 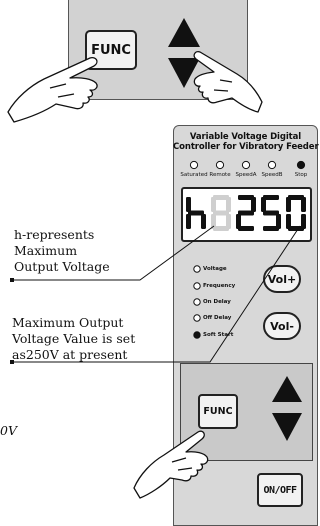 What do you see at coordinates (74, 338) in the screenshot?
I see `note-value-line-2: Voltage Value is set` at bounding box center [74, 338].